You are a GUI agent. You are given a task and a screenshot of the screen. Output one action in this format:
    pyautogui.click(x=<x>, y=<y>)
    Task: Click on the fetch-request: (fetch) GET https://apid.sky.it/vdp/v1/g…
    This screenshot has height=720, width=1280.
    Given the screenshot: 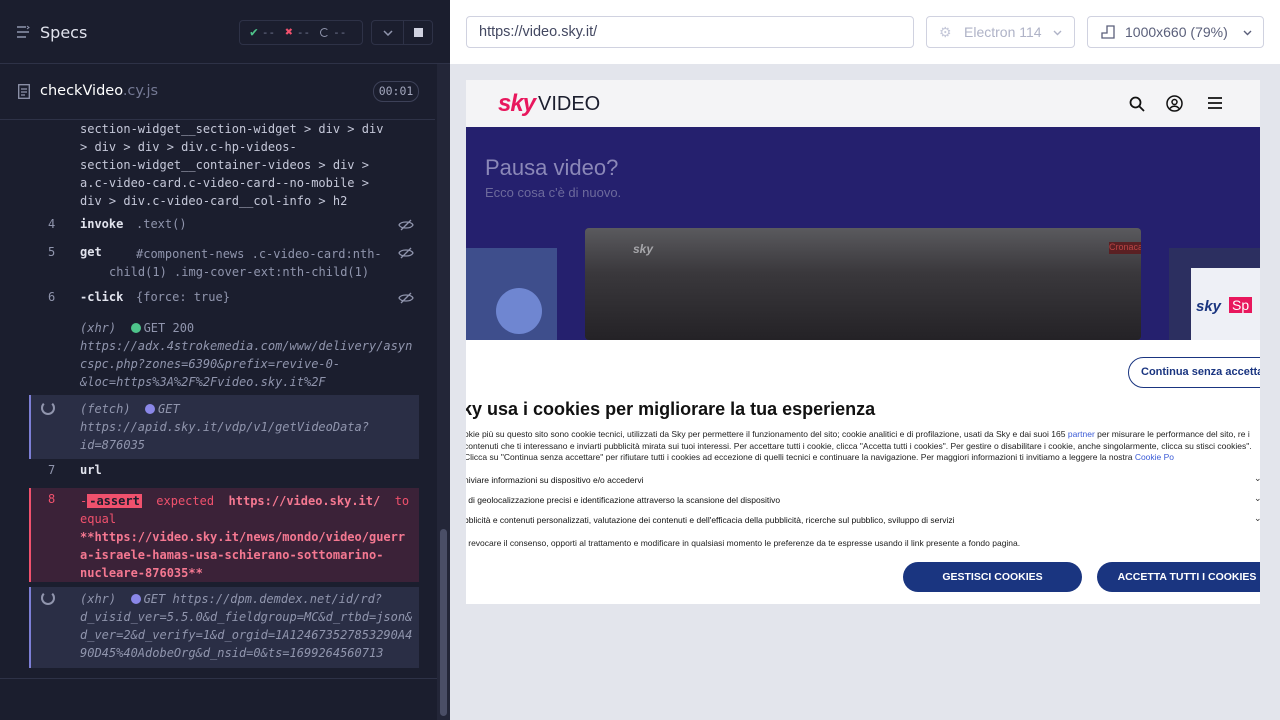 What is the action you would take?
    pyautogui.click(x=224, y=427)
    